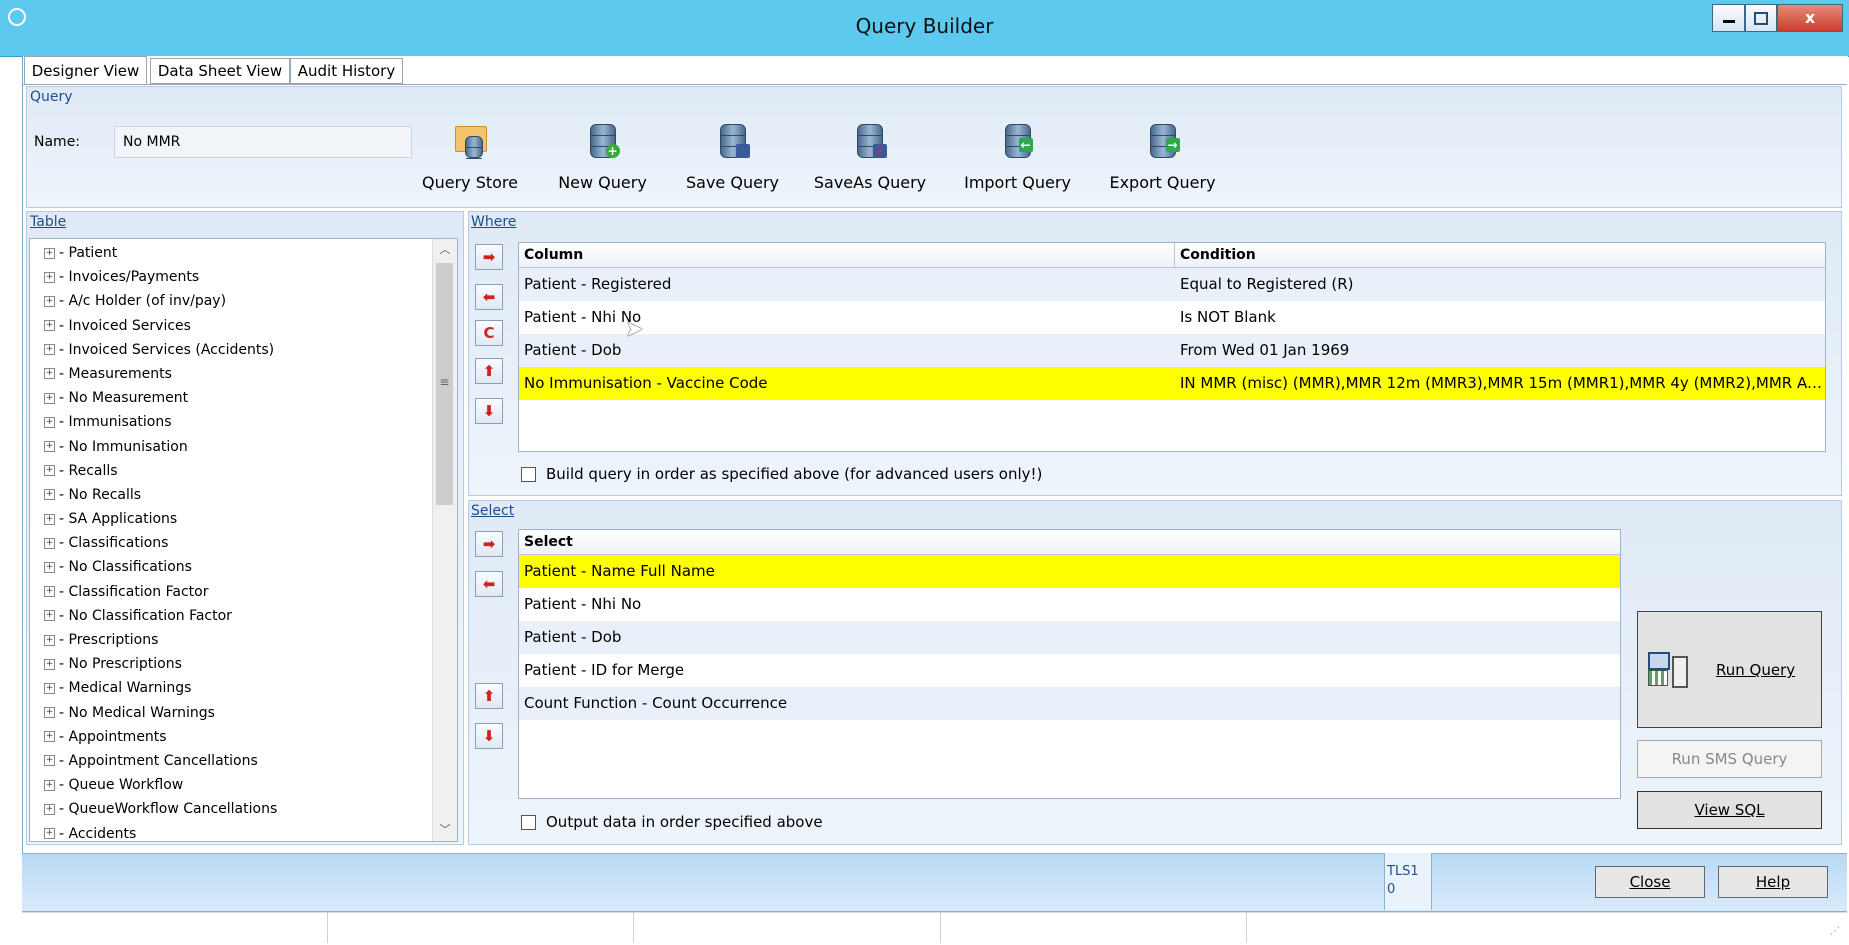 This screenshot has height=945, width=1849. I want to click on where-move-up-button: ⬆, so click(489, 371).